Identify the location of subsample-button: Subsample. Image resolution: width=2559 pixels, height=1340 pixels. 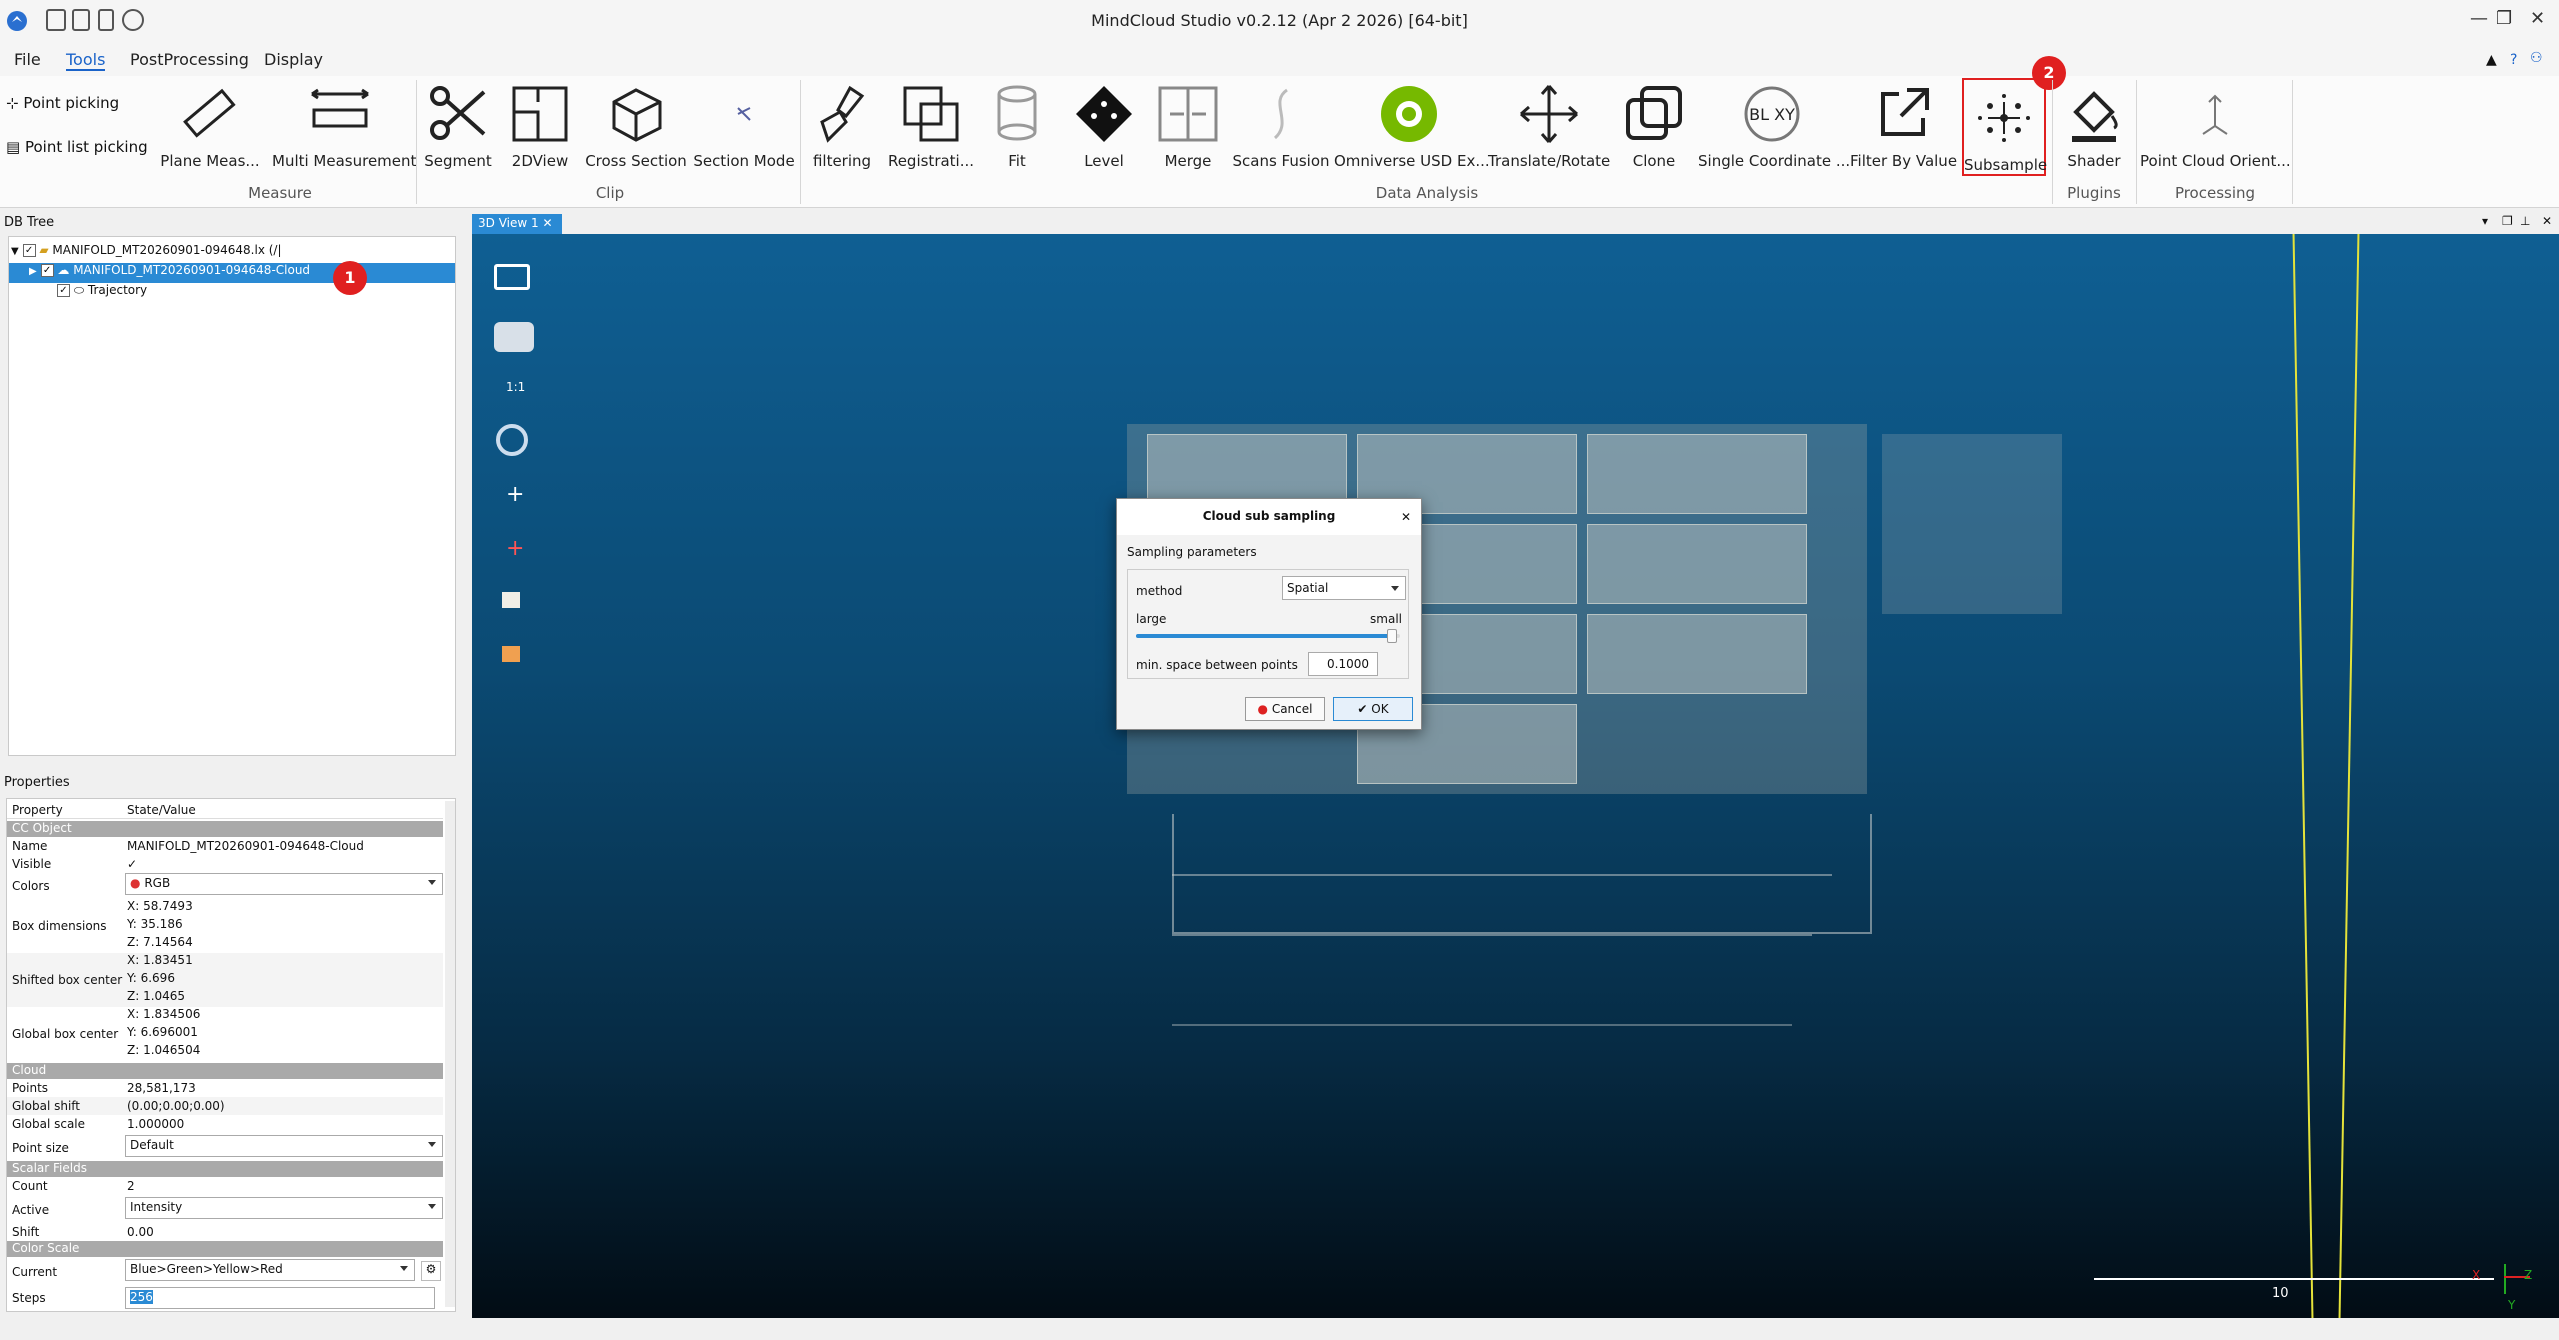
(2005, 127).